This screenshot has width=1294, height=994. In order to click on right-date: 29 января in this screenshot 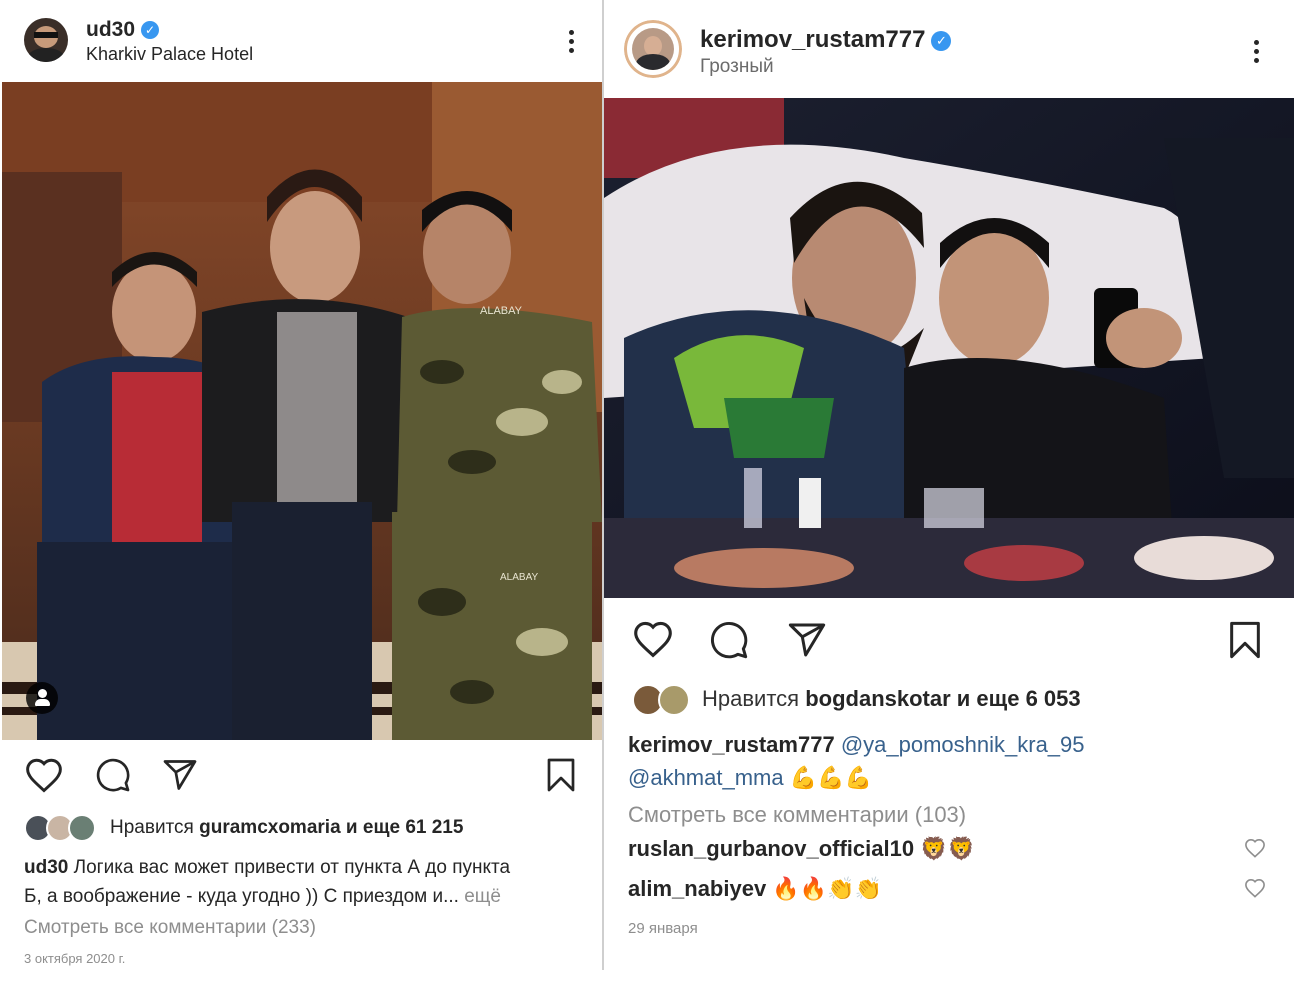, I will do `click(663, 928)`.